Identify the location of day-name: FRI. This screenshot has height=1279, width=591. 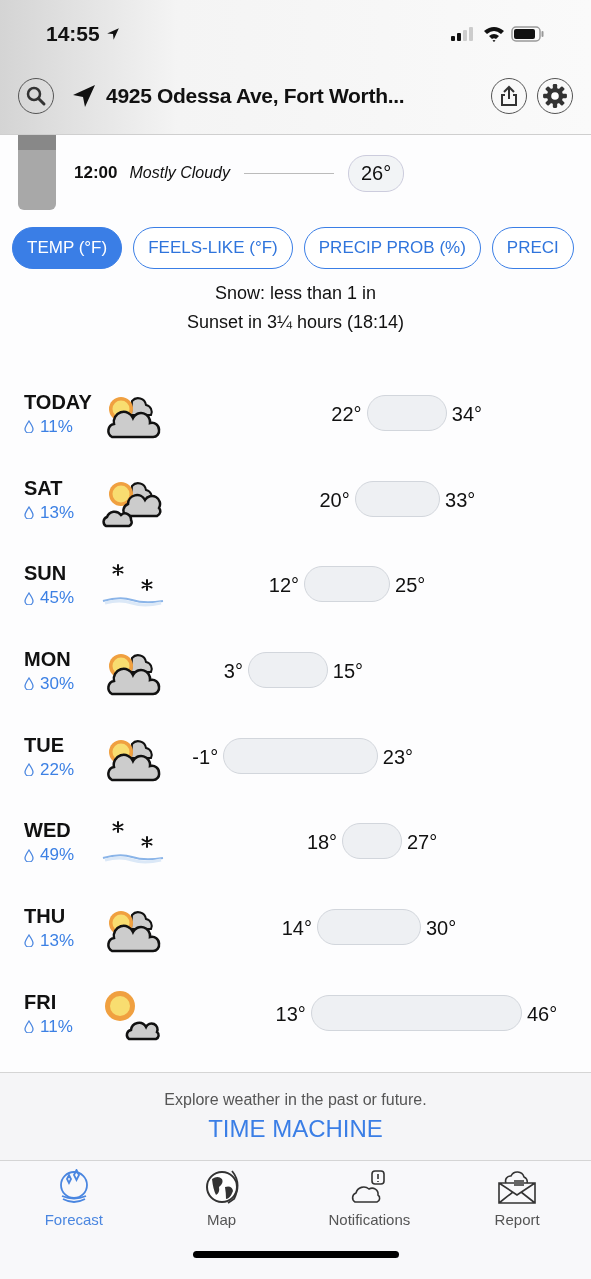
(41, 1002).